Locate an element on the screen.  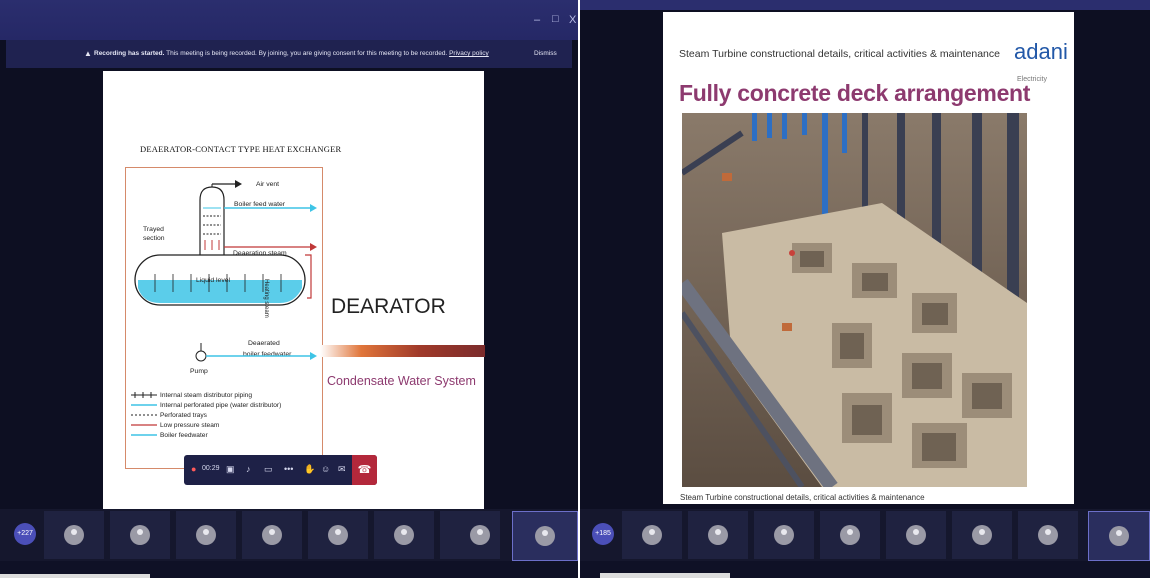
maximize-button: □ is located at coordinates (555, 19).